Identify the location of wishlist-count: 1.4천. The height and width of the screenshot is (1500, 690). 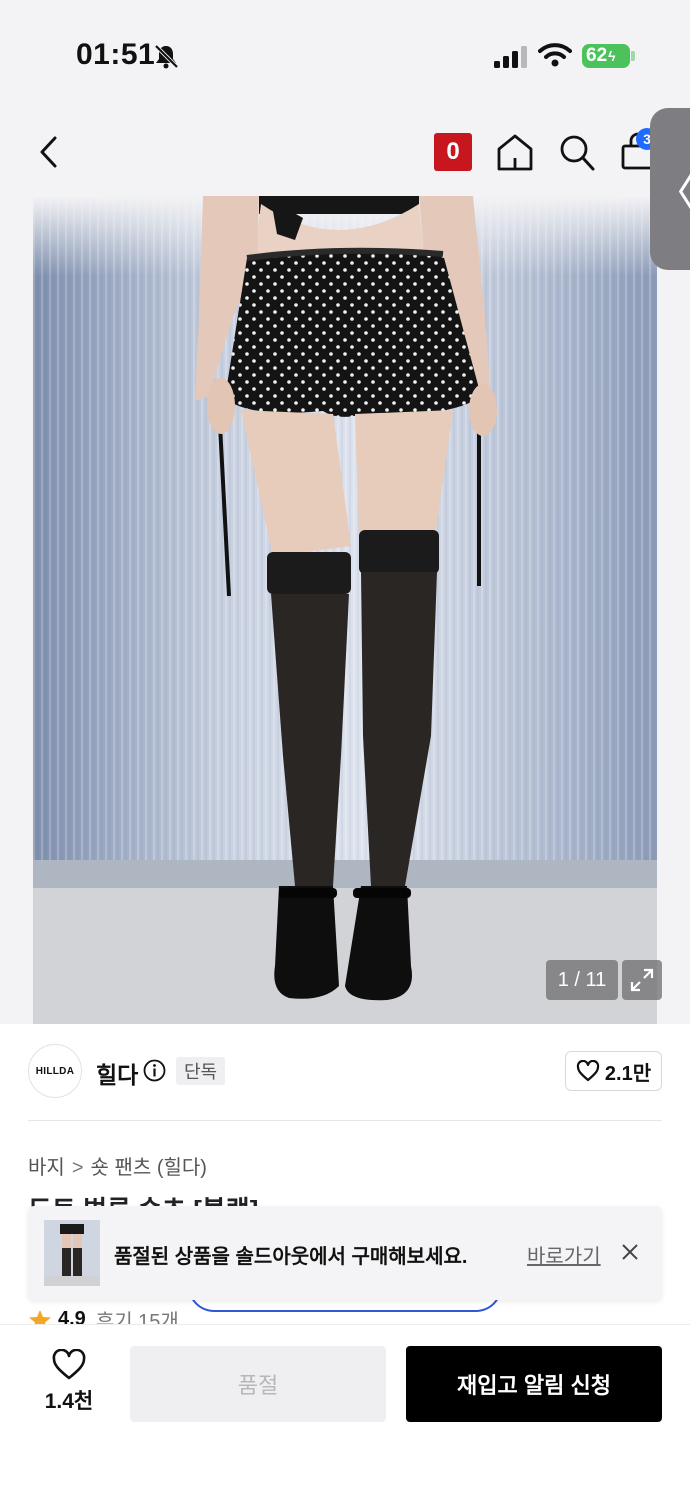
(69, 1401).